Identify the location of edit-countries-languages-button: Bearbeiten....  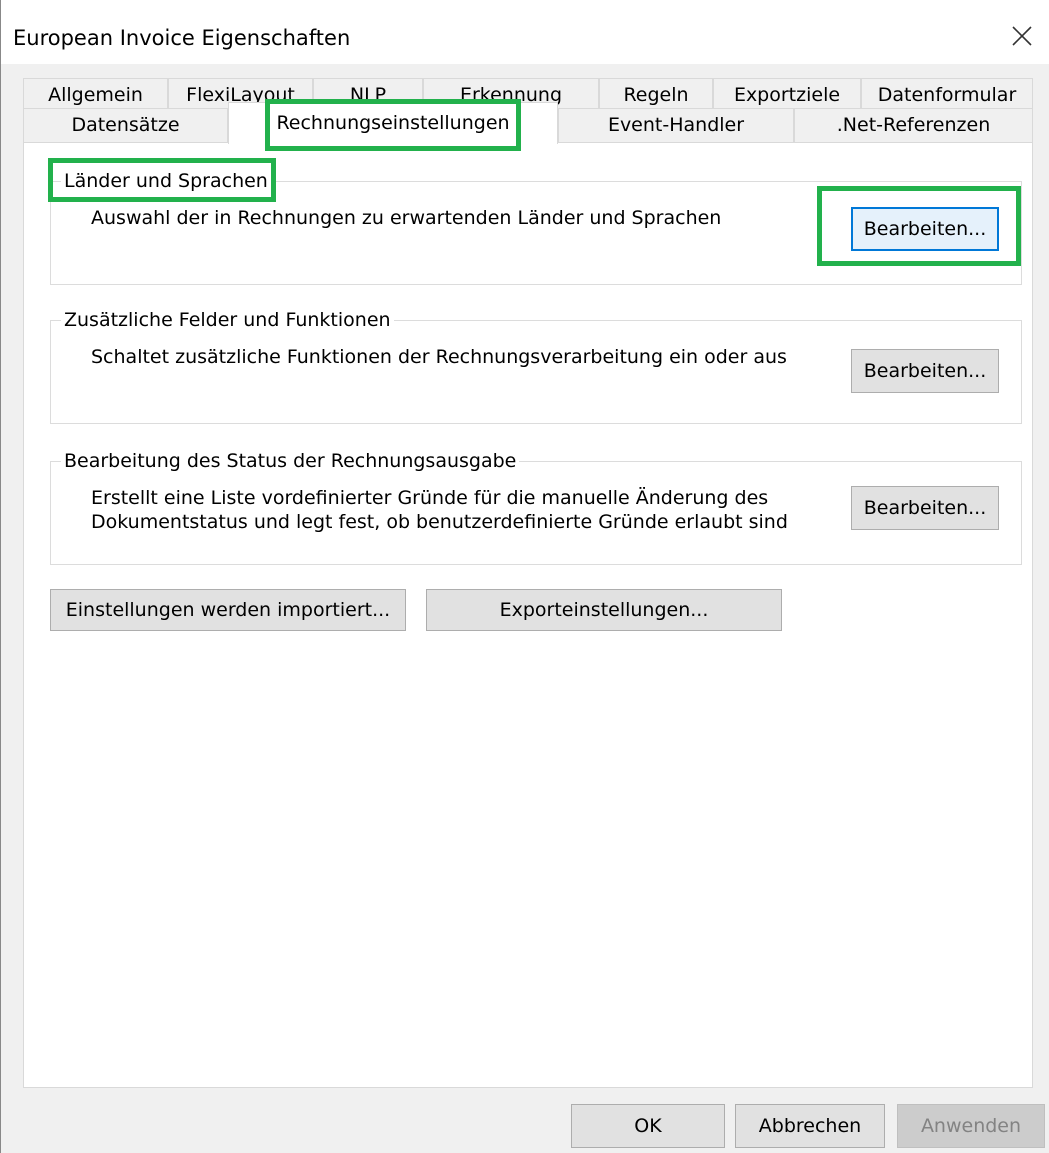
(925, 229).